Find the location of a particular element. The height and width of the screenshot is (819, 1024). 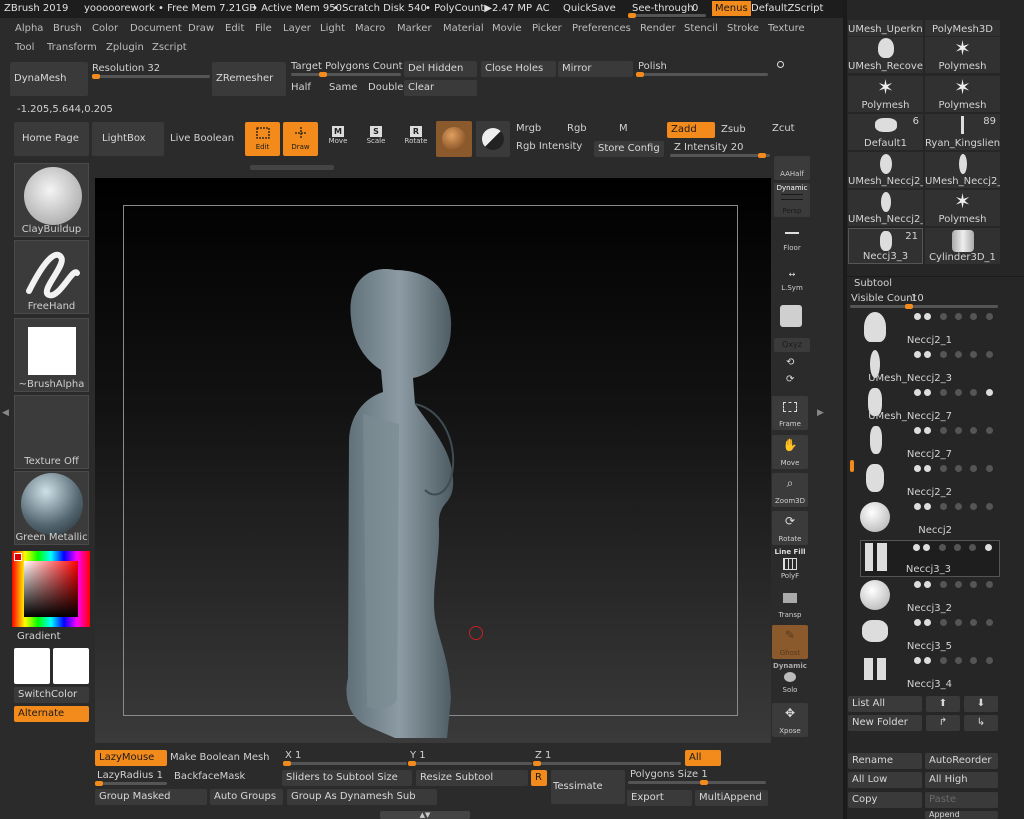

copy-button: Copy is located at coordinates (885, 800).